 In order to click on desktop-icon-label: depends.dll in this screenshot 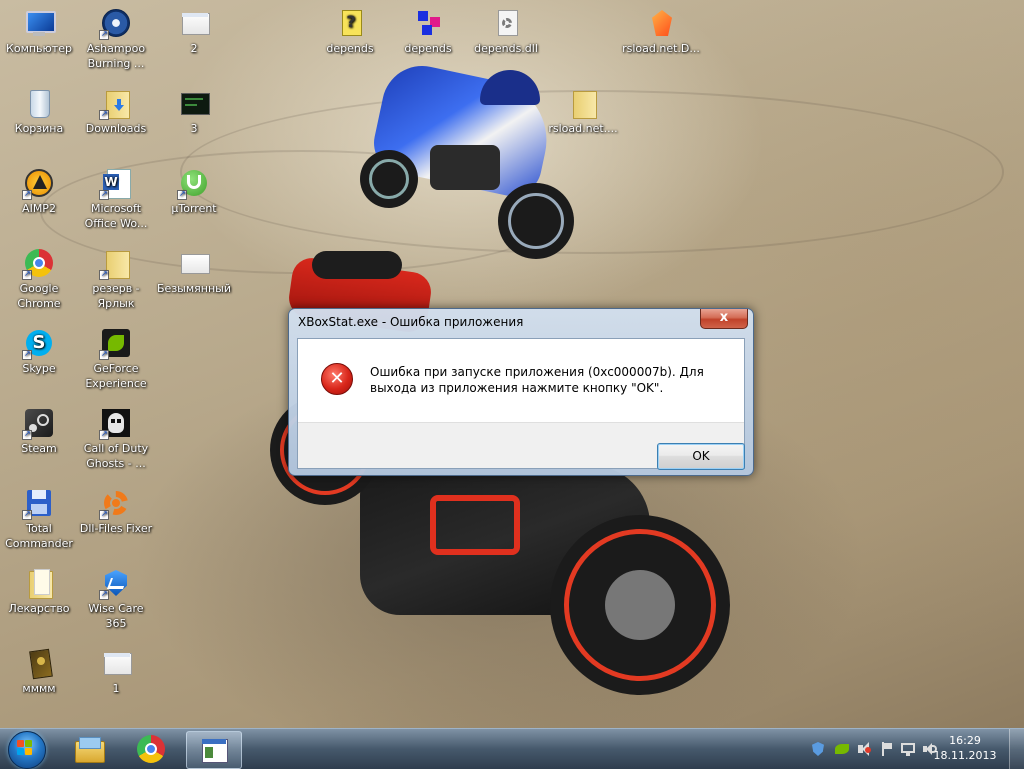, I will do `click(506, 48)`.